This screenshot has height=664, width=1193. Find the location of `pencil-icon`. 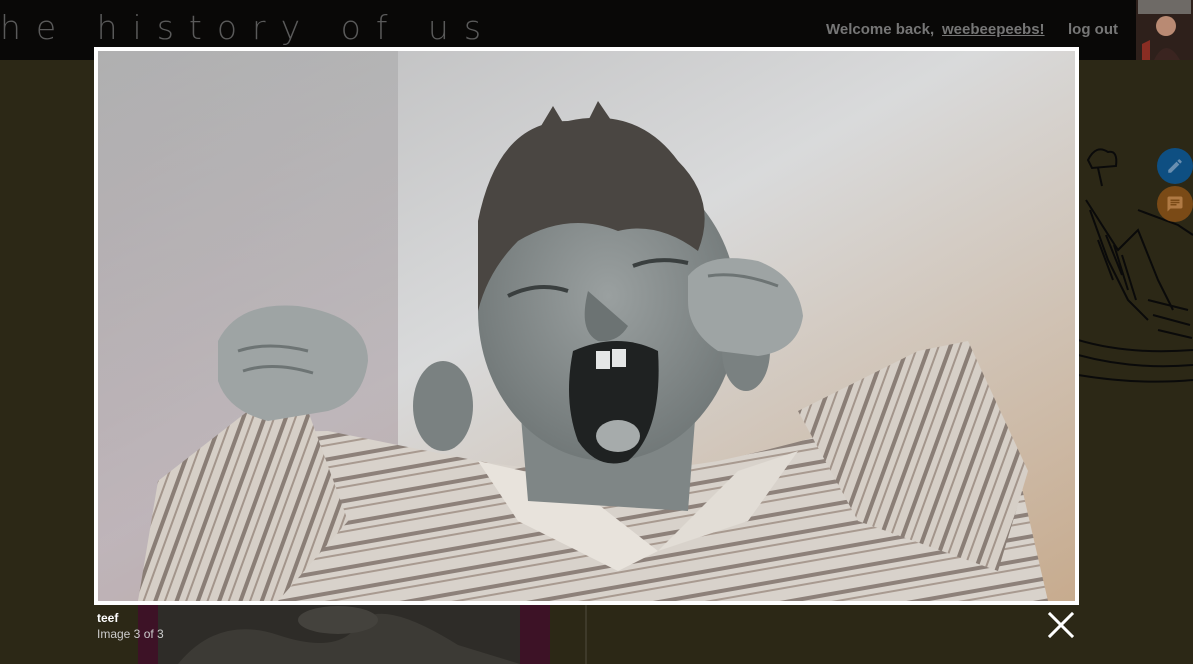

pencil-icon is located at coordinates (1175, 166).